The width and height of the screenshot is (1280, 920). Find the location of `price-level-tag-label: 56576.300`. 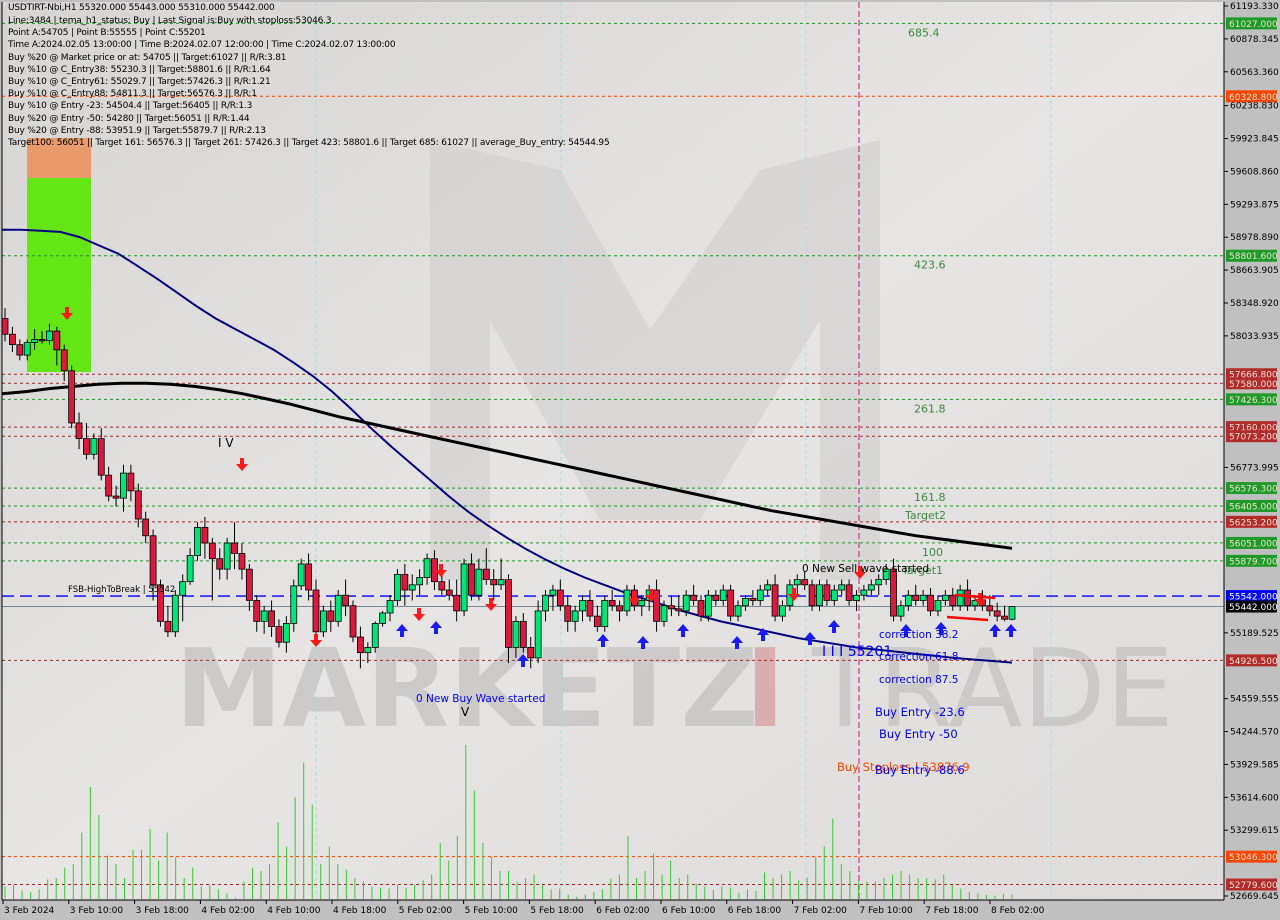

price-level-tag-label: 56576.300 is located at coordinates (1253, 490).